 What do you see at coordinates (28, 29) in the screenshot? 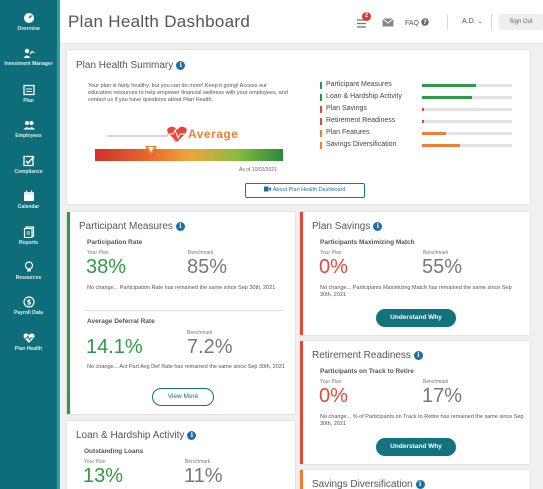
I see `sidebar-item-label: Overview` at bounding box center [28, 29].